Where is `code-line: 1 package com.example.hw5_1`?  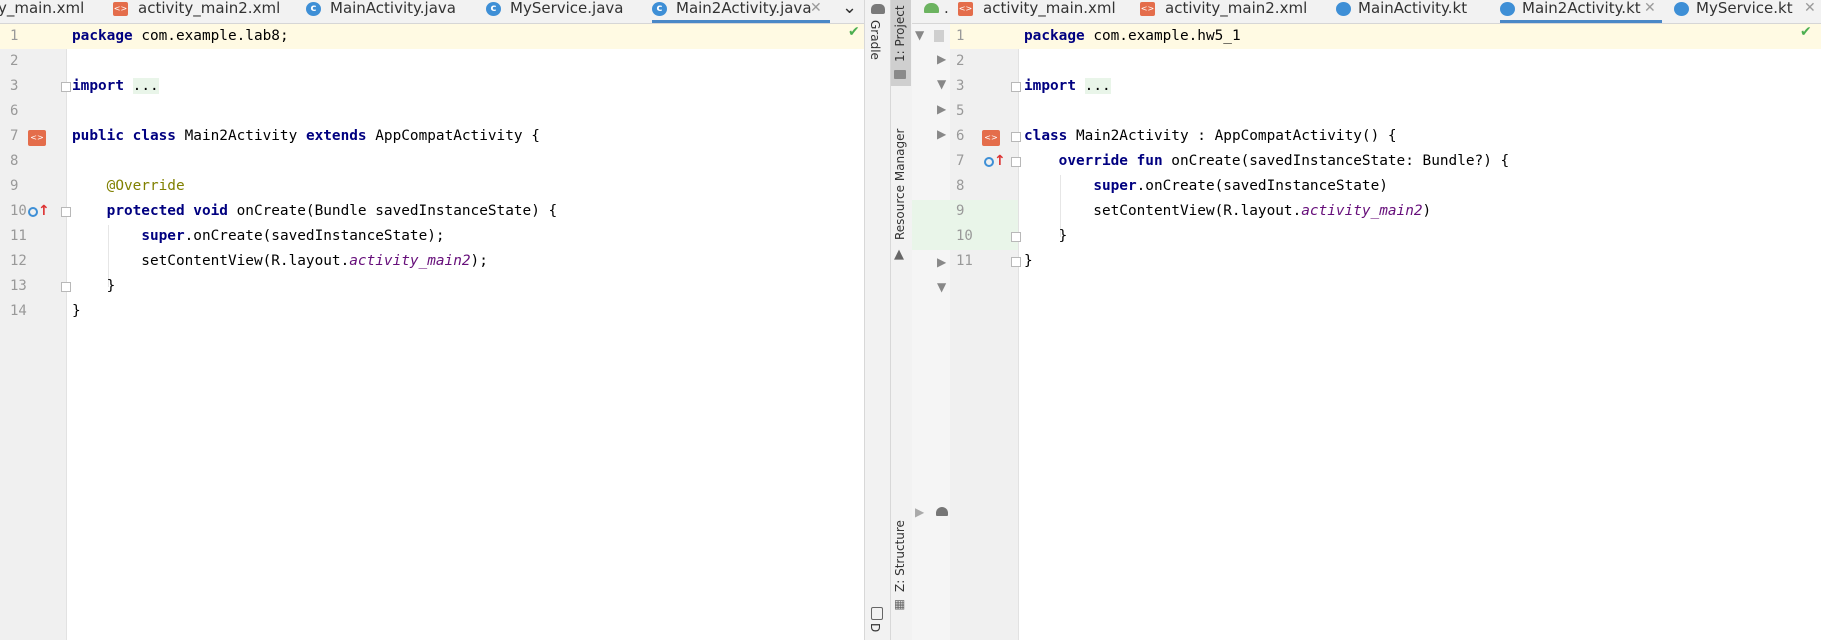
code-line: 1 package com.example.hw5_1 is located at coordinates (1385, 36).